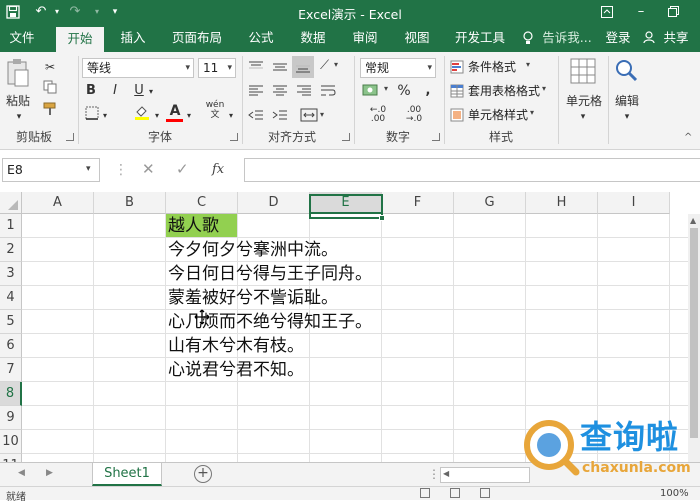  Describe the element at coordinates (485, 493) in the screenshot. I see `page-break-view-icon` at that location.